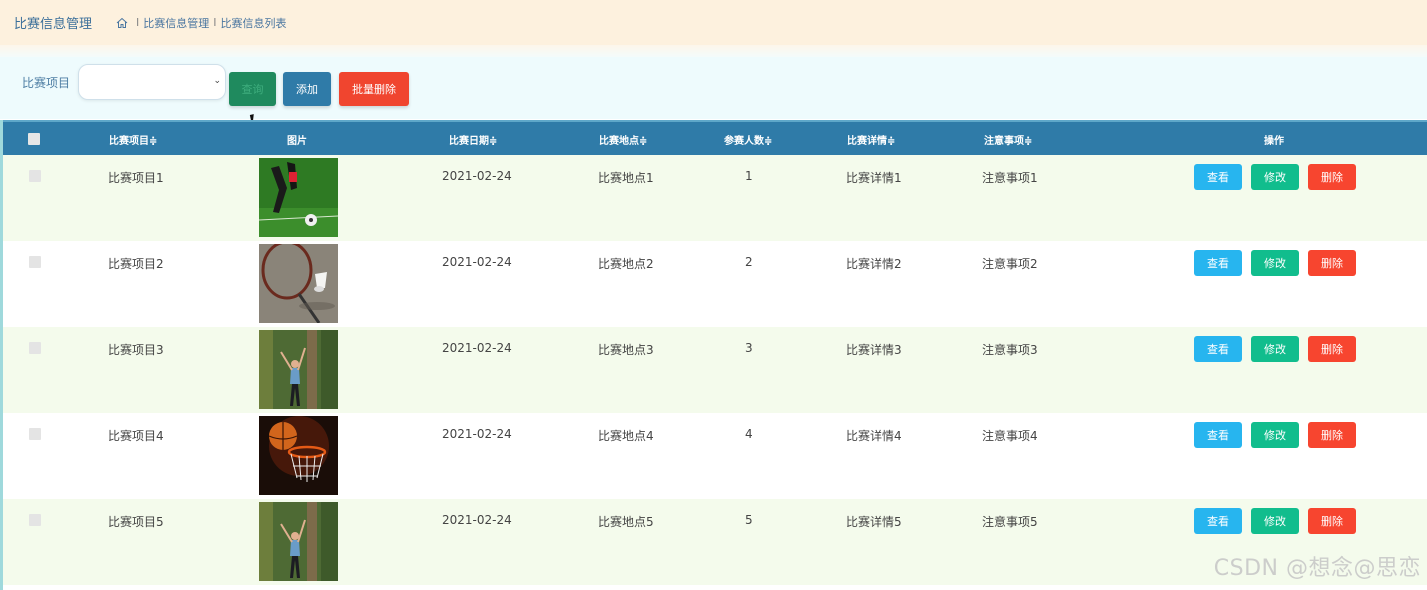  I want to click on cell-detail: 比赛详情4, so click(874, 436).